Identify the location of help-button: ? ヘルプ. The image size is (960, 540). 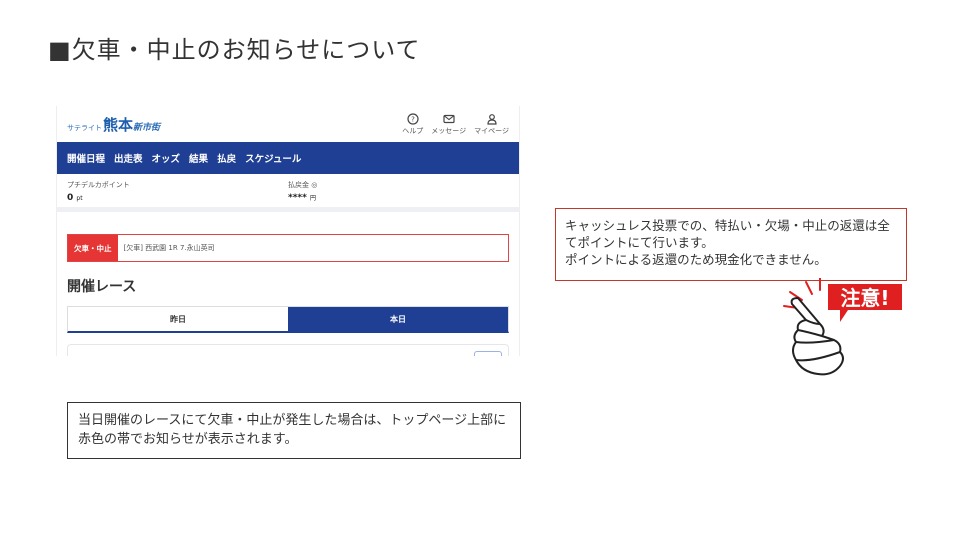
(413, 124).